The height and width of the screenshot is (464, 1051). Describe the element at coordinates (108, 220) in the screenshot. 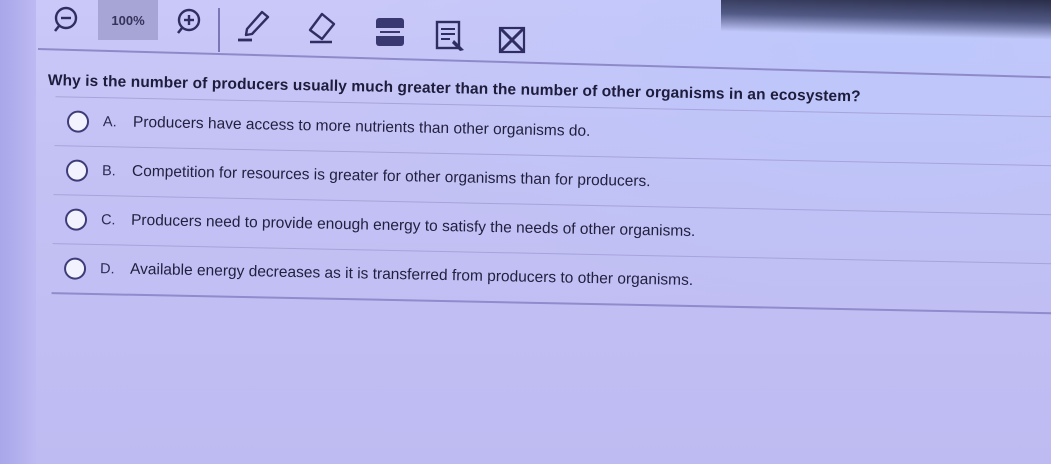

I see `choice-letter: C.` at that location.